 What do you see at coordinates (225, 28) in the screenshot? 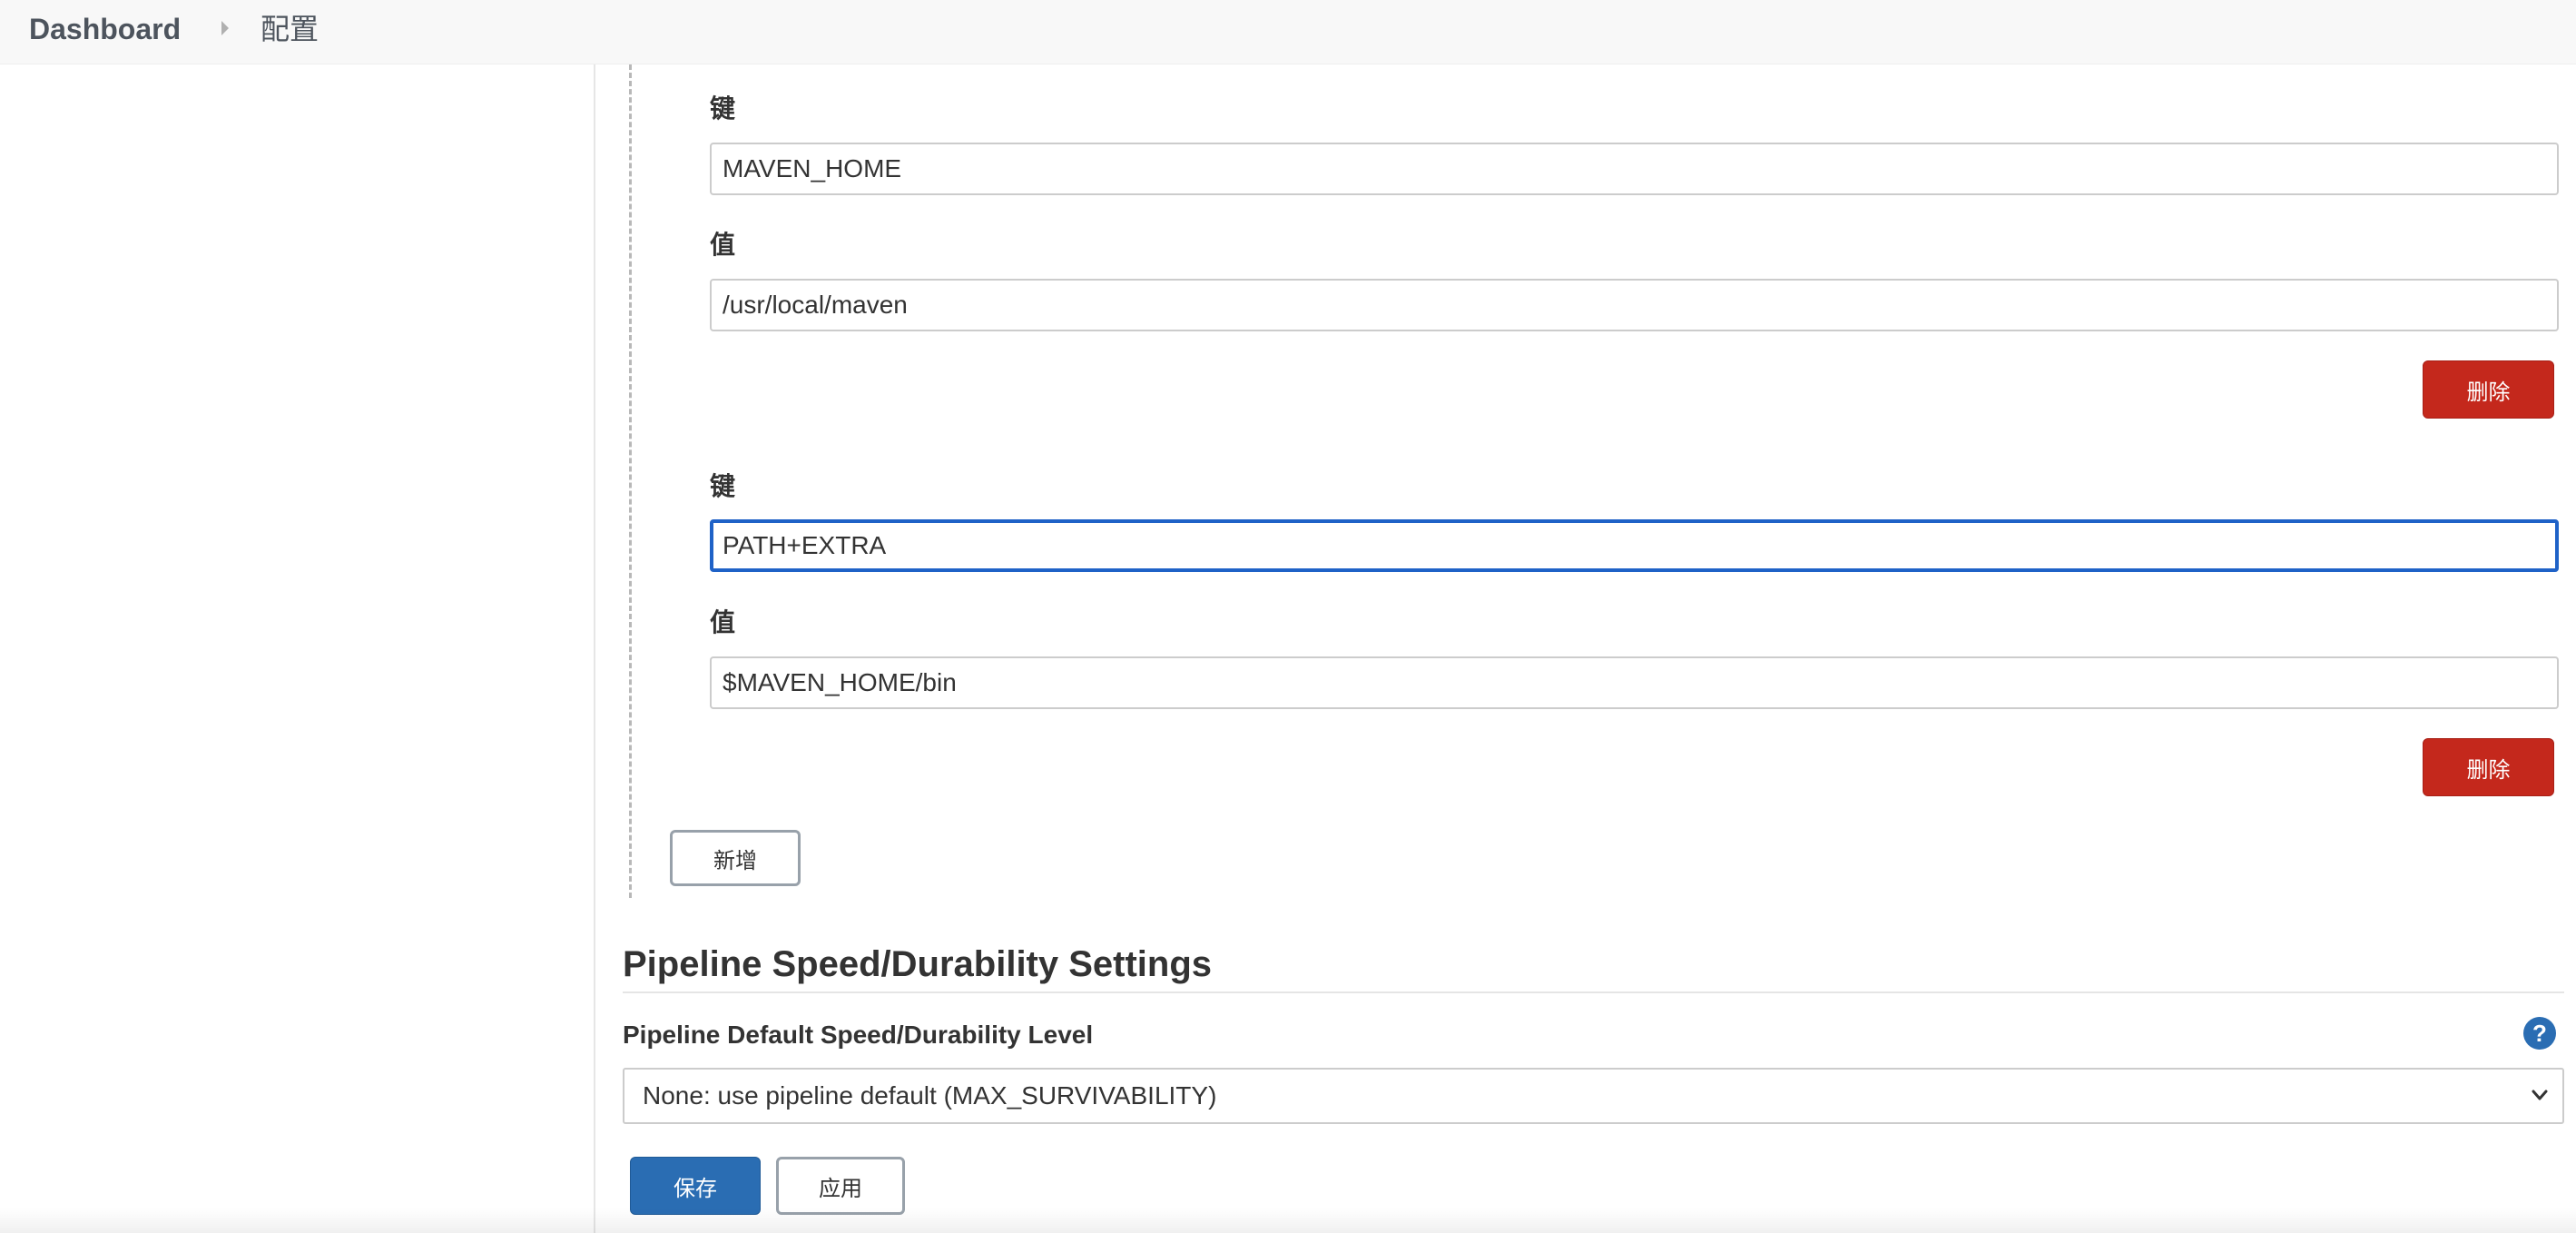
I see `breadcrumb-separator-icon` at bounding box center [225, 28].